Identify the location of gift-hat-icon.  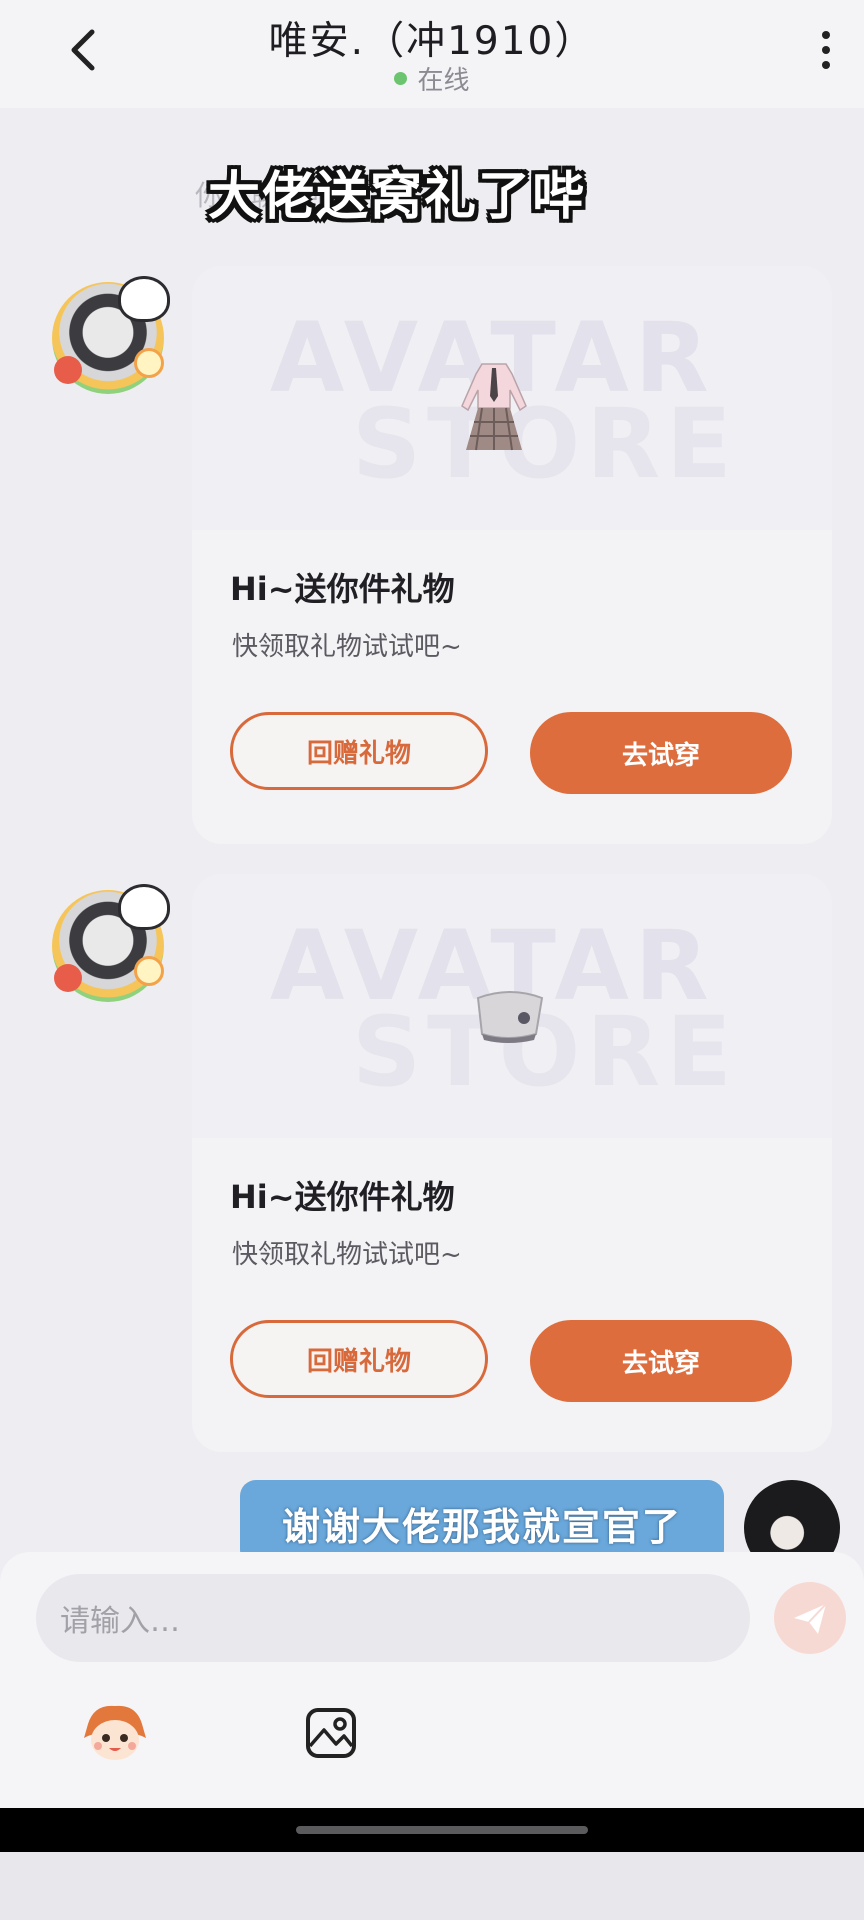
(510, 1017).